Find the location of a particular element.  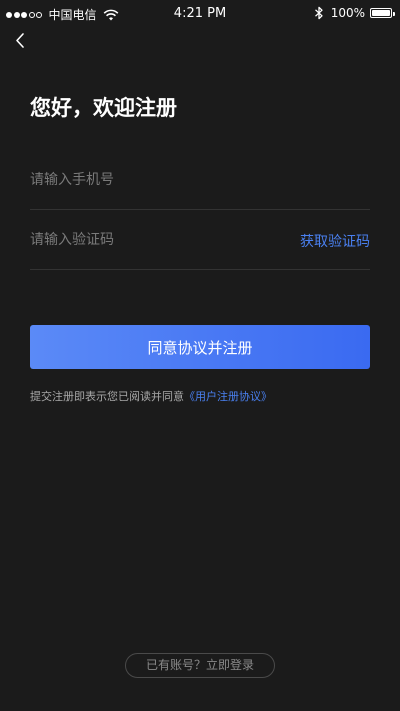

status-right: 100% is located at coordinates (354, 13).